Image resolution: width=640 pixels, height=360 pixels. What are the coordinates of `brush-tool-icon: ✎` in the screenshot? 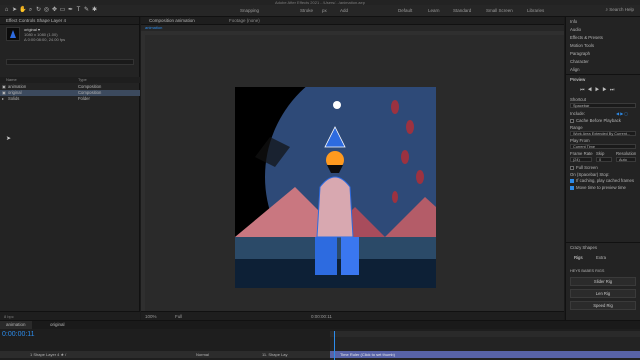 It's located at (86, 10).